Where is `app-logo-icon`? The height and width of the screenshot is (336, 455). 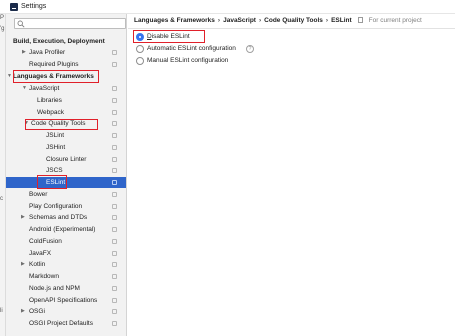 app-logo-icon is located at coordinates (14, 7).